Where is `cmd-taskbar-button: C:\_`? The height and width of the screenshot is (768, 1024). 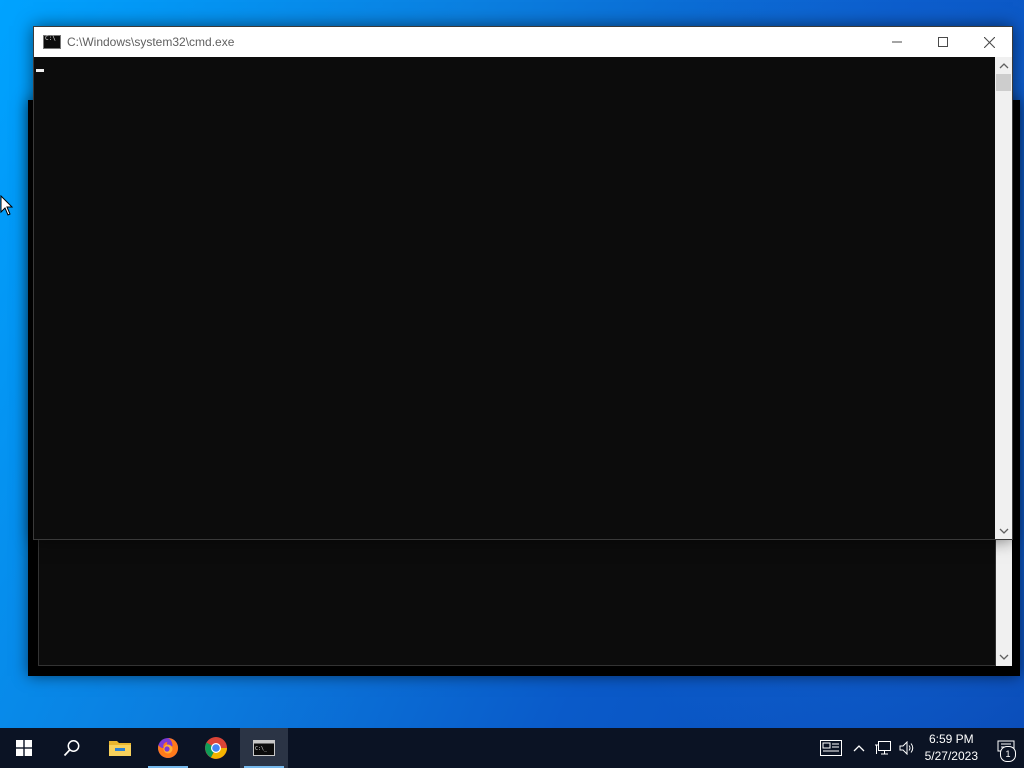
cmd-taskbar-button: C:\_ is located at coordinates (264, 748).